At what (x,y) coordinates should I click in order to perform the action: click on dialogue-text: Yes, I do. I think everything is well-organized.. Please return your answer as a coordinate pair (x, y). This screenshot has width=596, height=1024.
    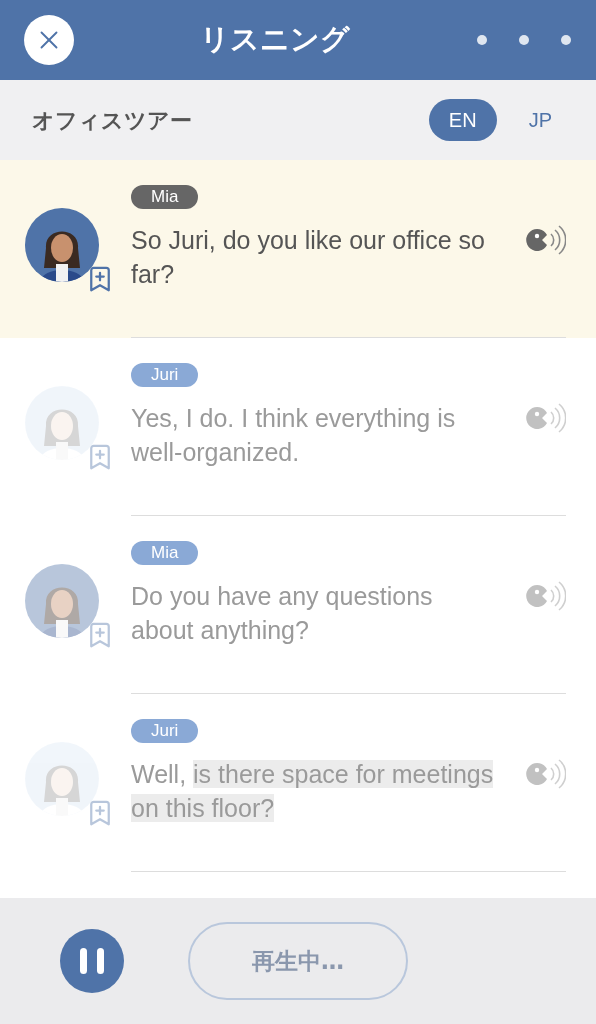
    Looking at the image, I should click on (294, 435).